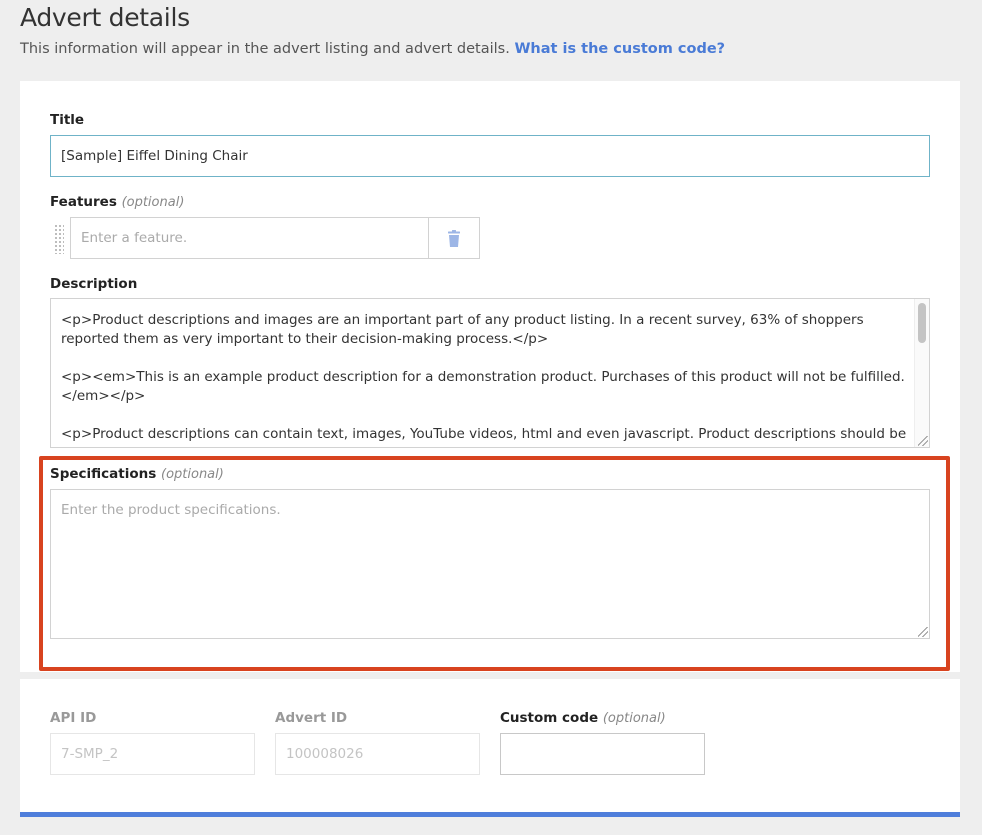  I want to click on trash-icon, so click(454, 238).